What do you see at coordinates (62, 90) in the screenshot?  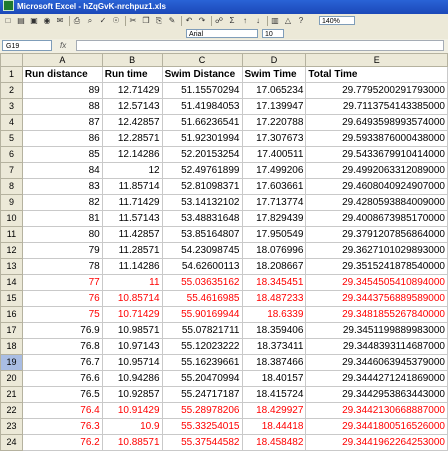 I see `cell: 89` at bounding box center [62, 90].